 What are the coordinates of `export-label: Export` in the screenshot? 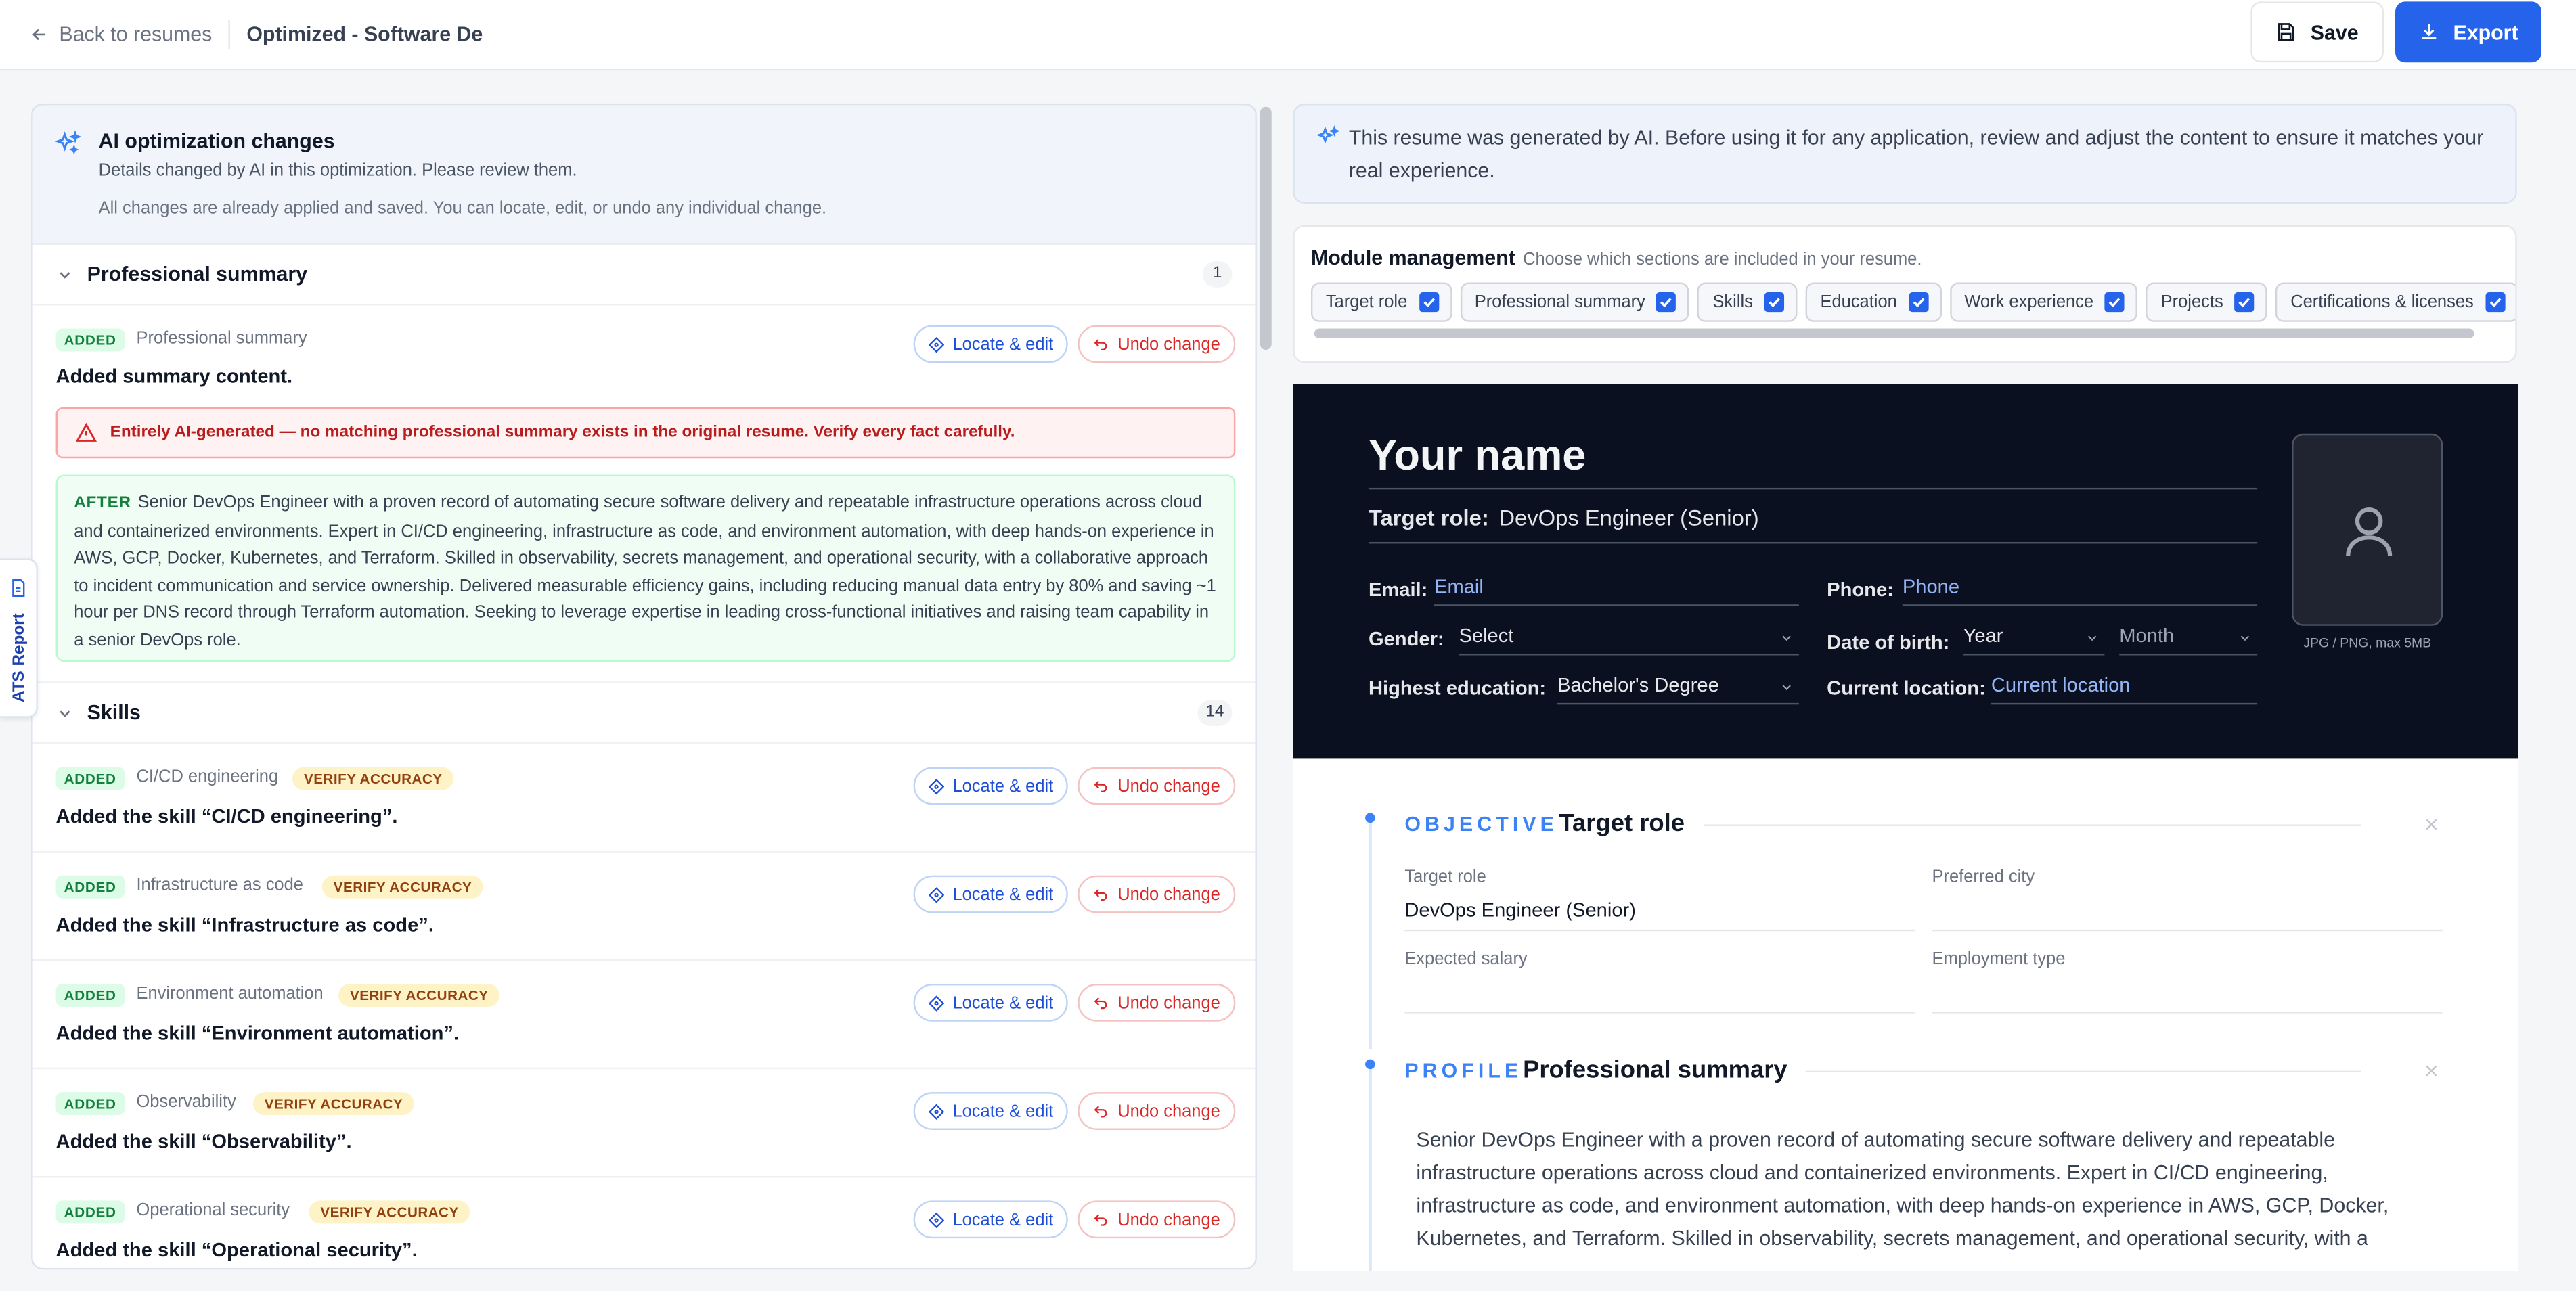 It's located at (2485, 32).